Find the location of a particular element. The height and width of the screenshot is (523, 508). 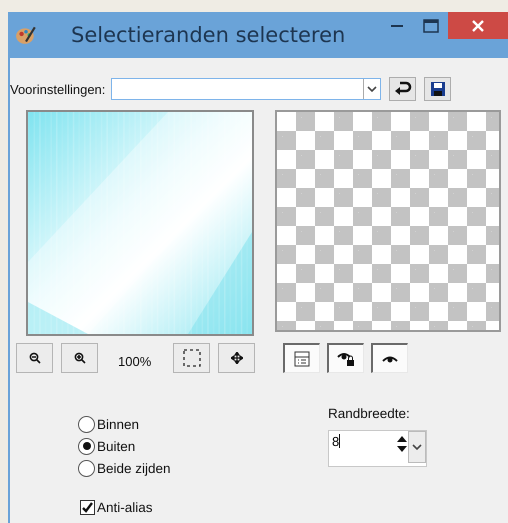

radio-label: Buiten is located at coordinates (116, 446).